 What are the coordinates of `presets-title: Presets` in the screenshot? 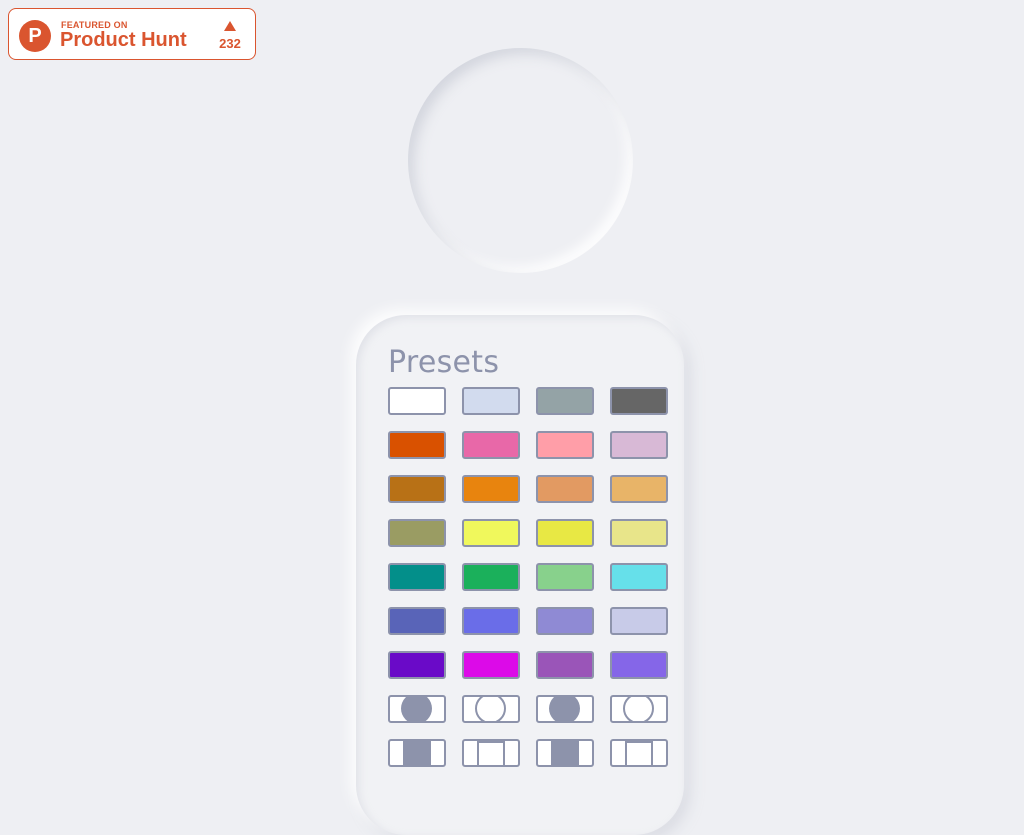 It's located at (444, 362).